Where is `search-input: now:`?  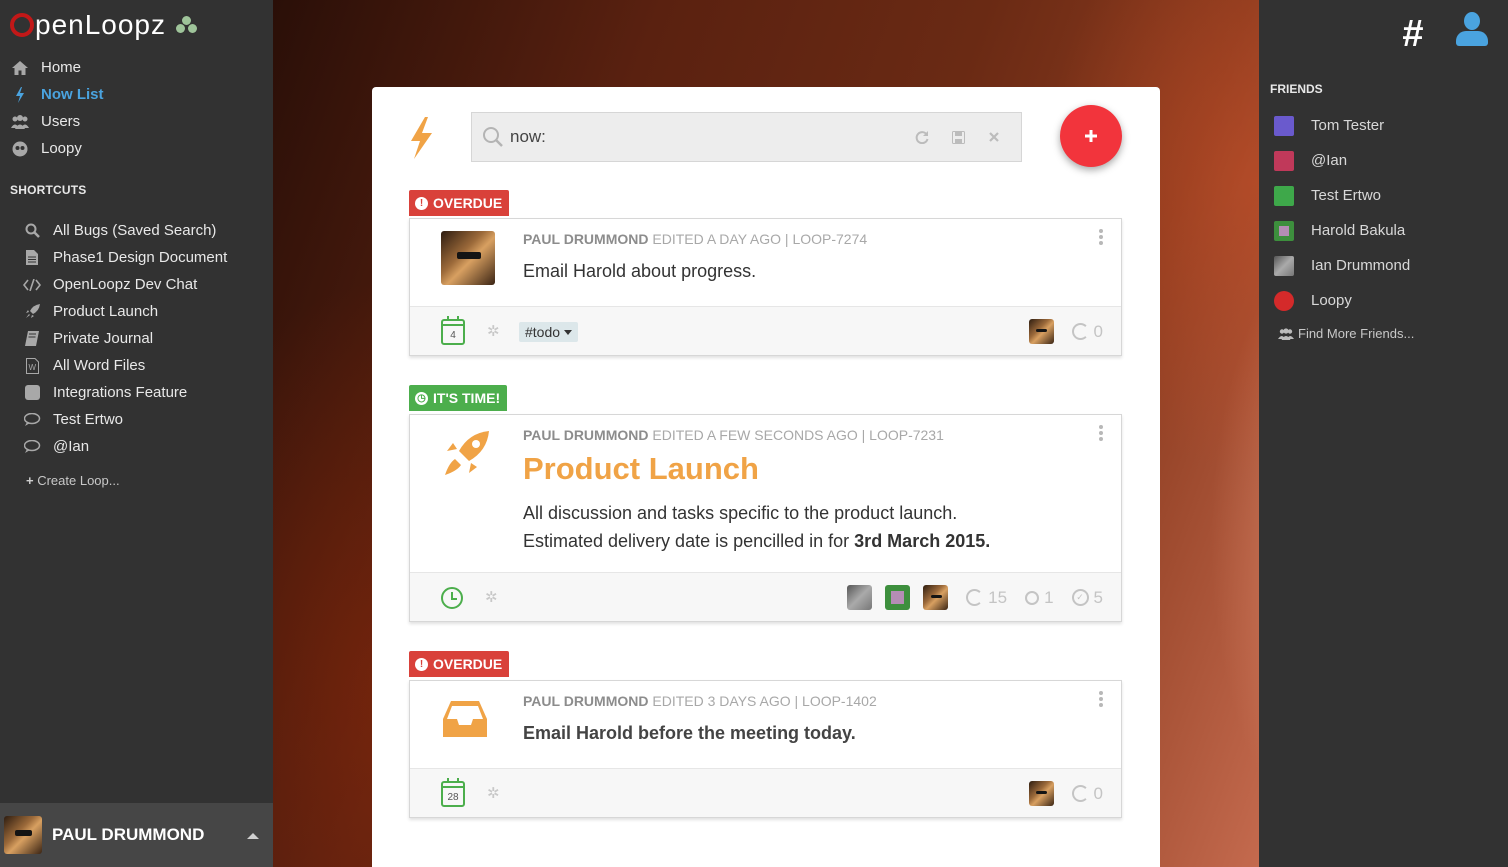
search-input: now: is located at coordinates (711, 137).